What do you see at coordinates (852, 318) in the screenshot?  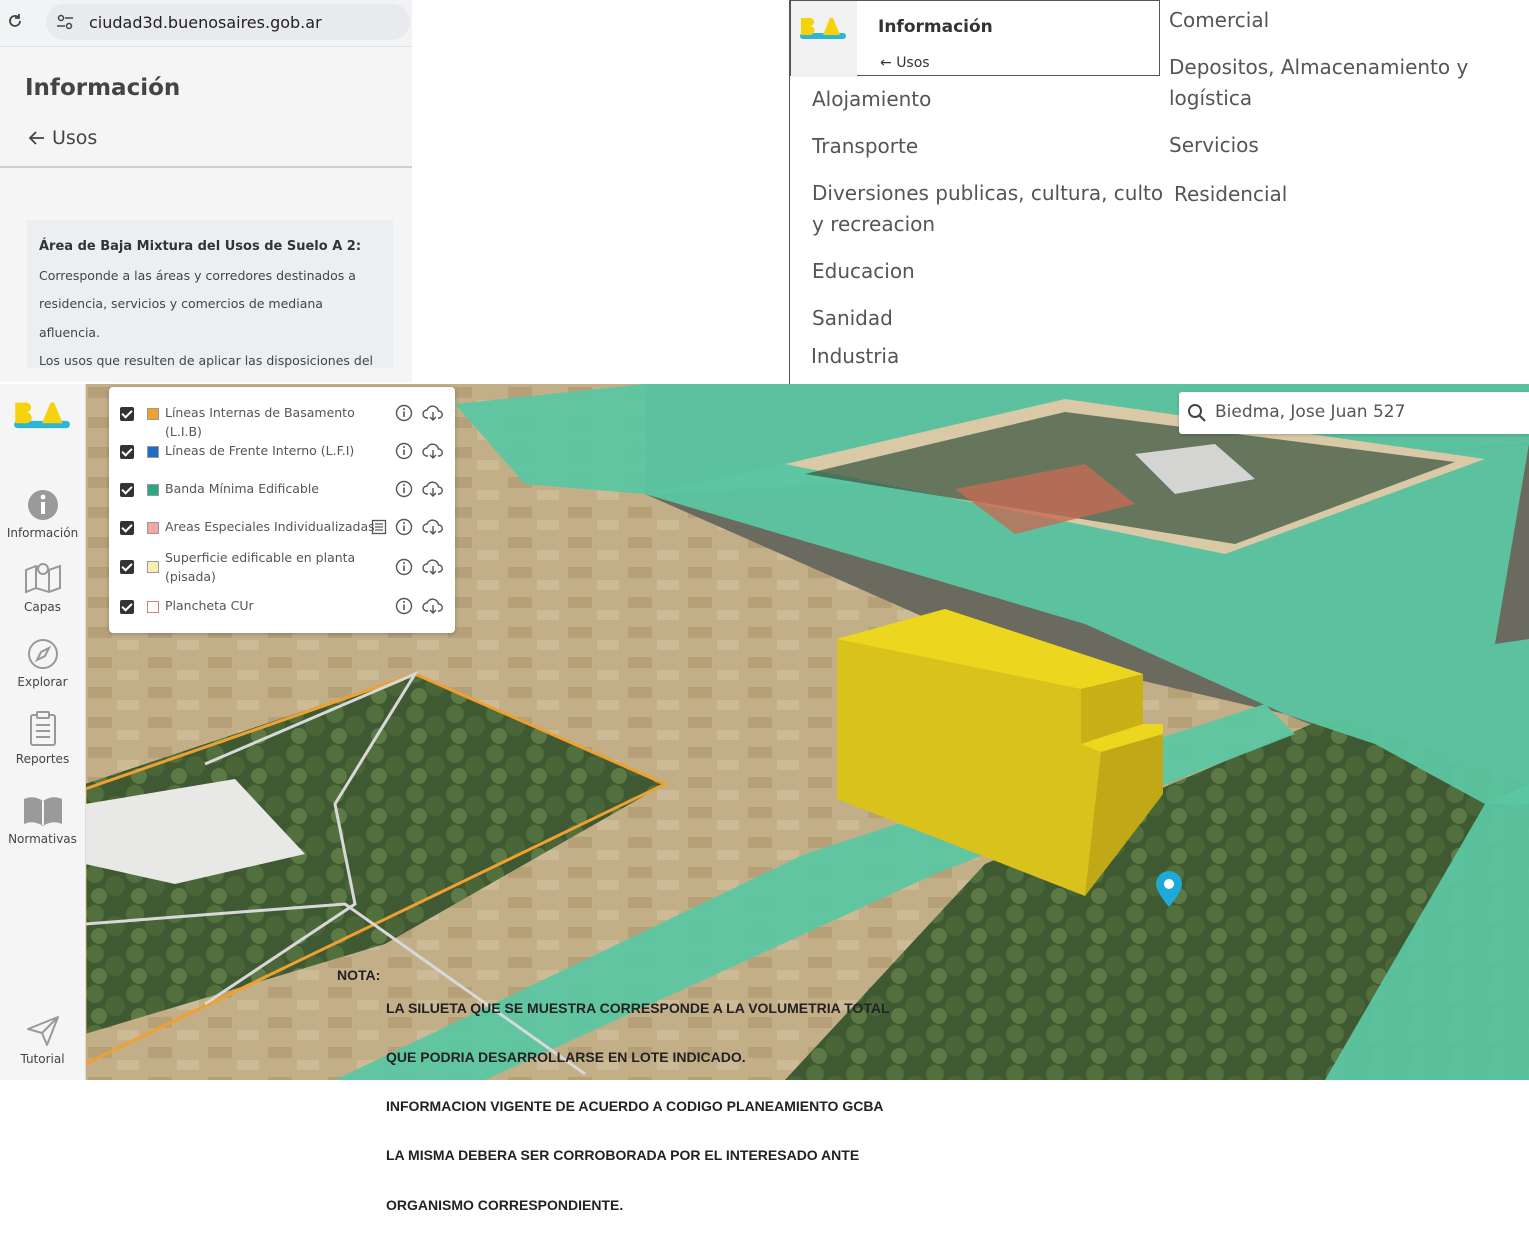 I see `use-sanidad: Sanidad` at bounding box center [852, 318].